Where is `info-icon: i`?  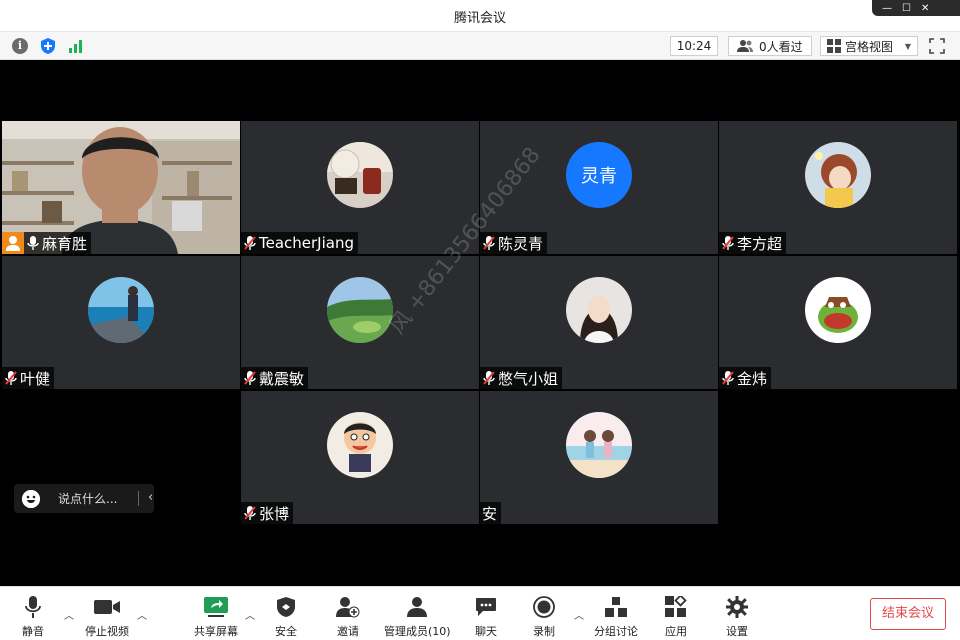 info-icon: i is located at coordinates (20, 46).